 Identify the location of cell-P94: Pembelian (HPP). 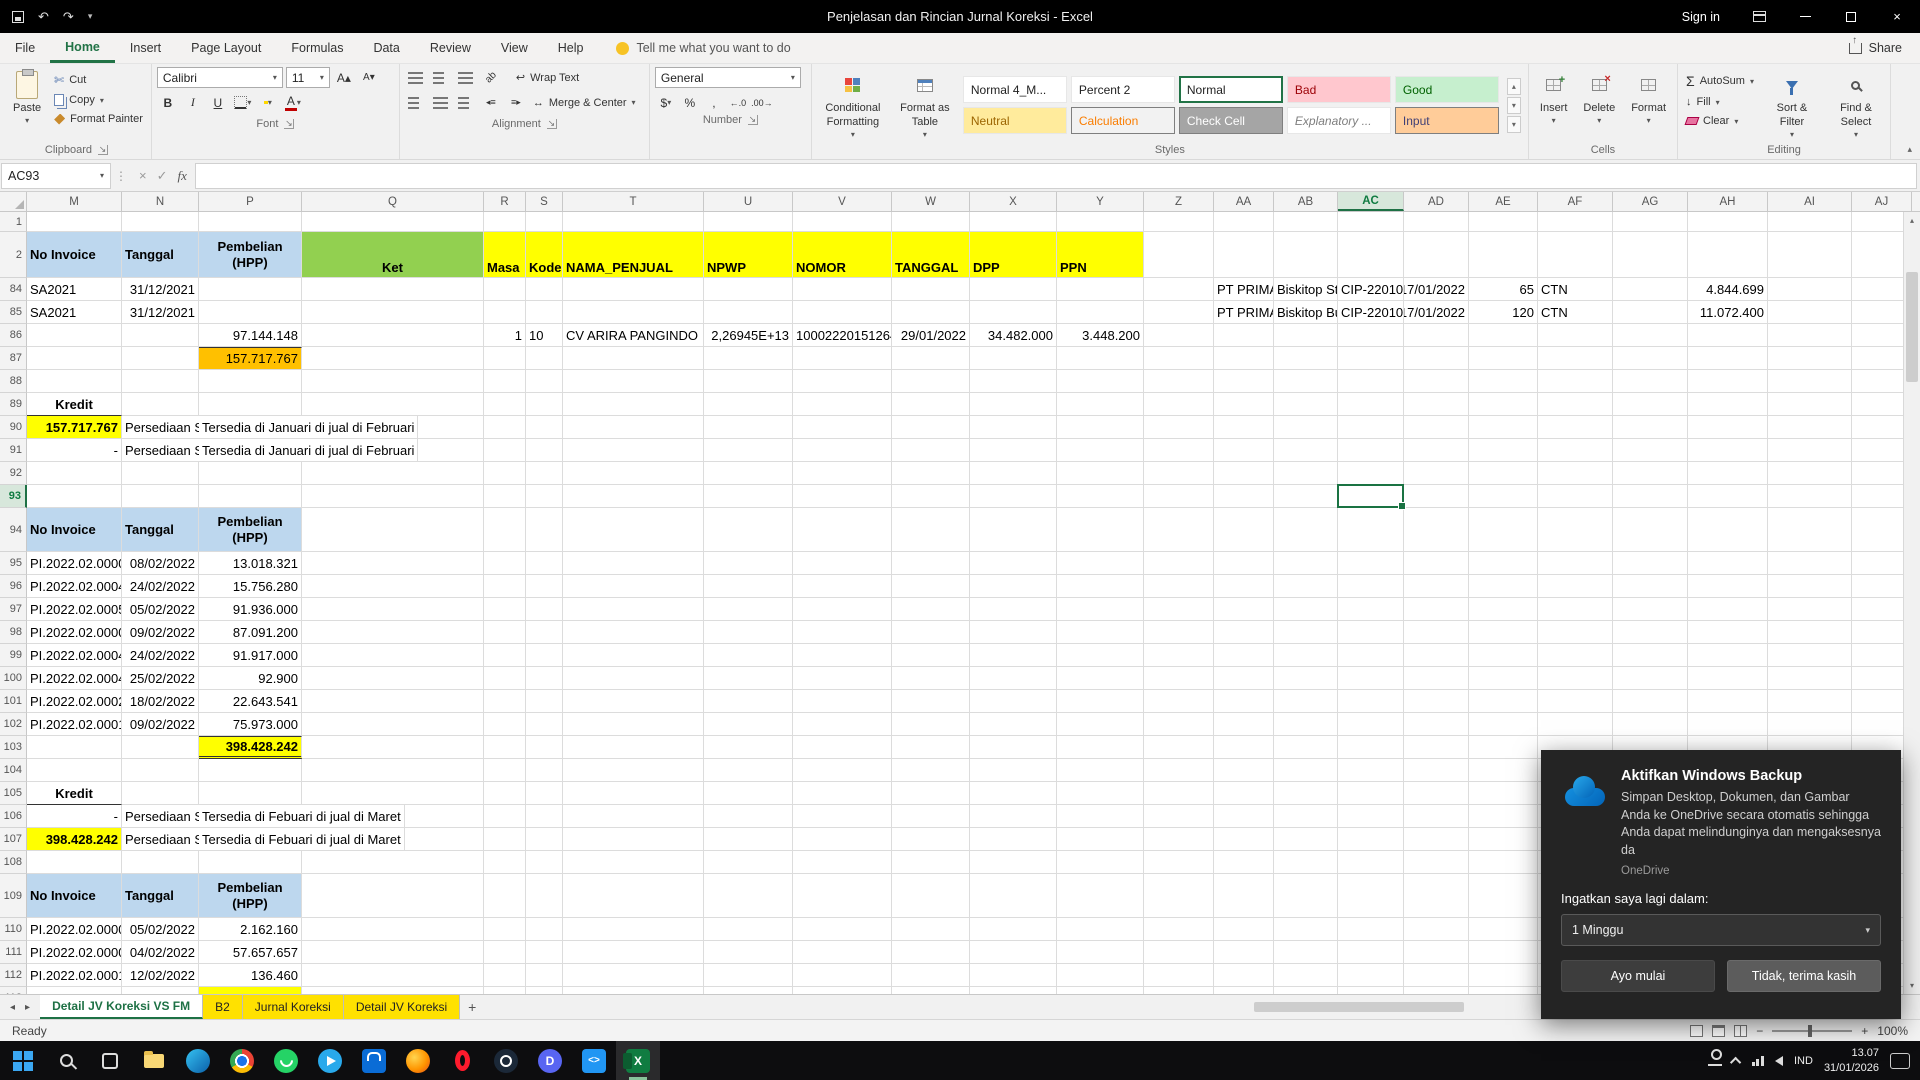
(250, 530).